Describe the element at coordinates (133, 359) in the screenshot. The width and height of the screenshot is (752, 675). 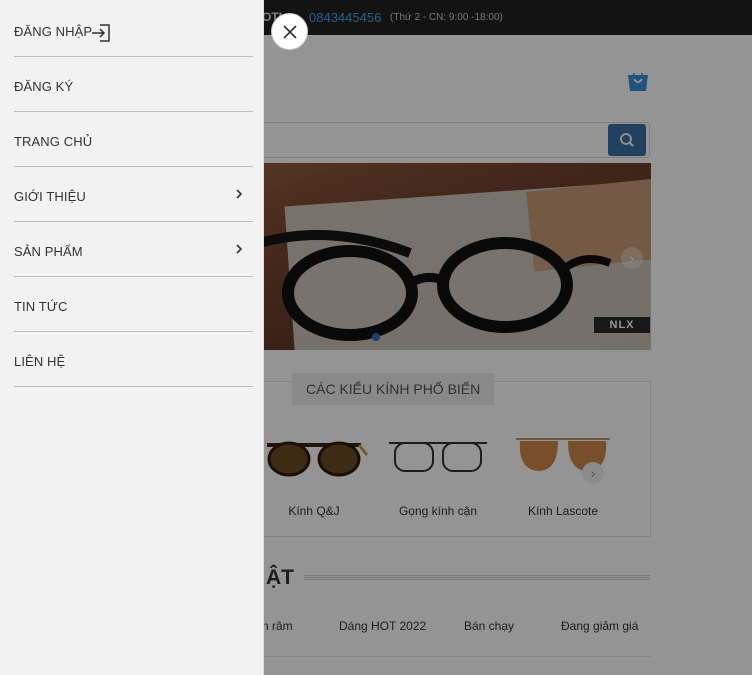
I see `menu-item-contact: LIÊN HỆ` at that location.